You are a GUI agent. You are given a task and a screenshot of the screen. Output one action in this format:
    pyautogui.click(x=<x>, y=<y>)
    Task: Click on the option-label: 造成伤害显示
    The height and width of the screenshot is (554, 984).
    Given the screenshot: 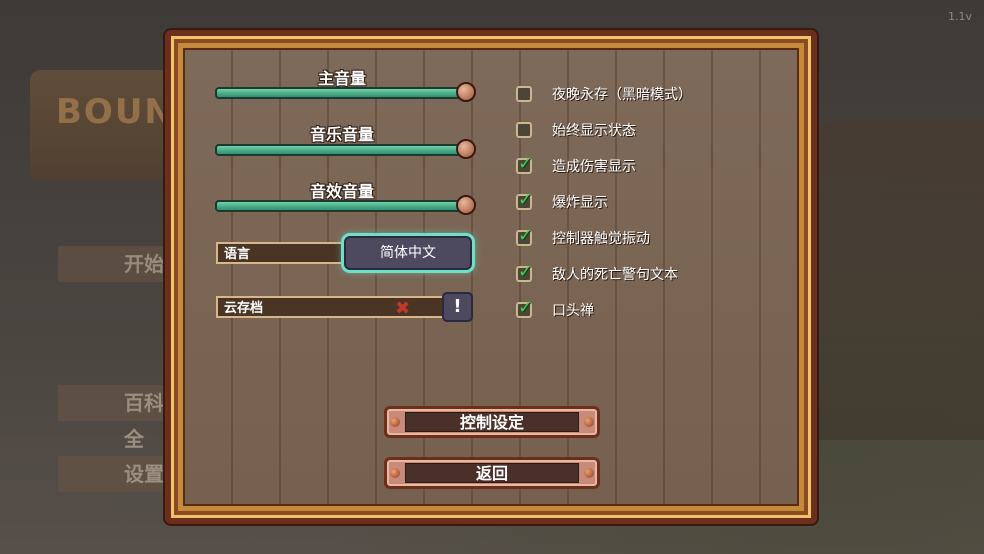 What is the action you would take?
    pyautogui.click(x=594, y=167)
    